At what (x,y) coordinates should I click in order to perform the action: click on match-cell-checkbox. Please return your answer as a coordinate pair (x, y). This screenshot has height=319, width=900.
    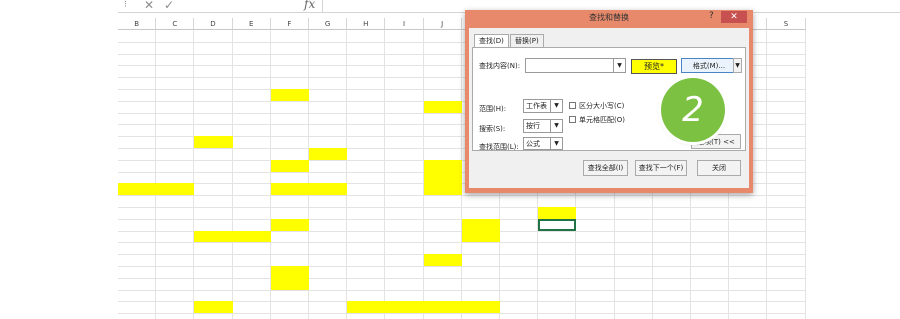
    Looking at the image, I should click on (572, 119).